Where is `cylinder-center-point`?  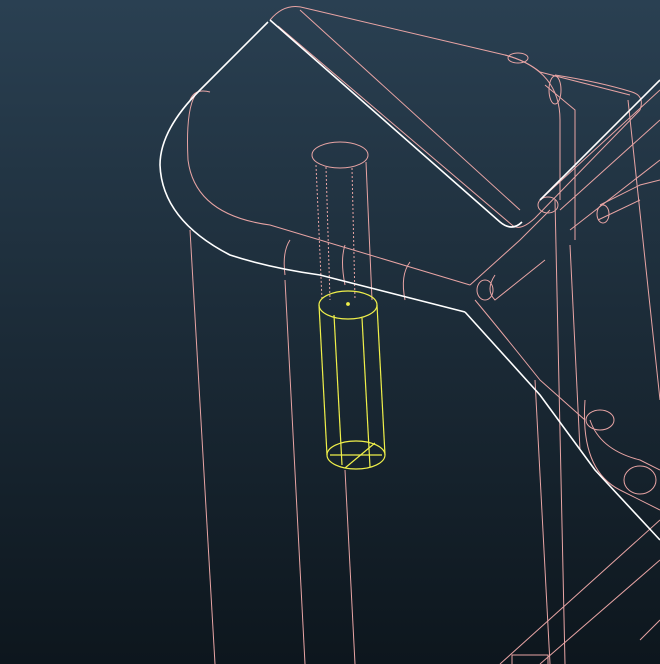
cylinder-center-point is located at coordinates (348, 304).